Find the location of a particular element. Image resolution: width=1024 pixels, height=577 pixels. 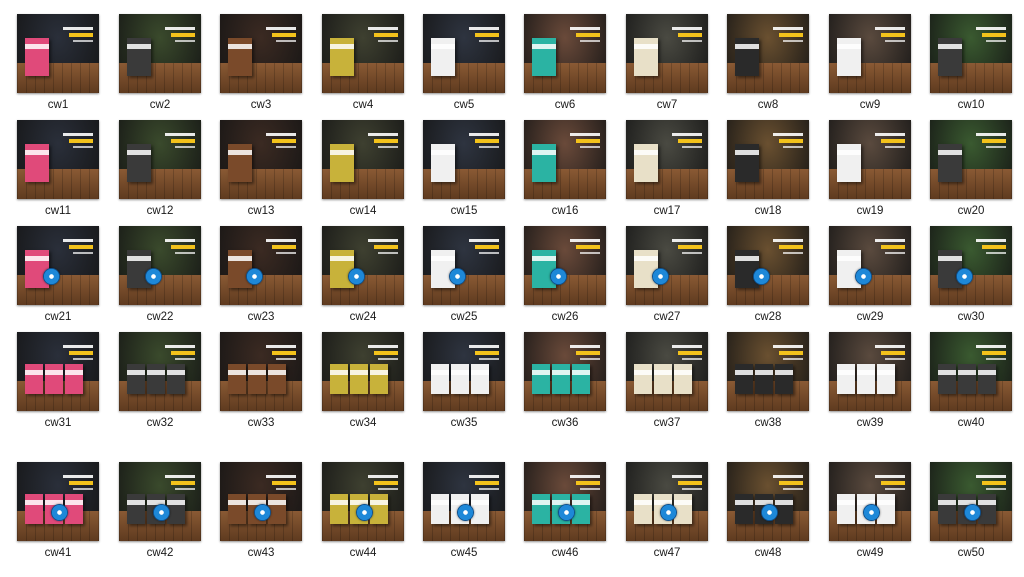

file-item: cw46 is located at coordinates (565, 512).